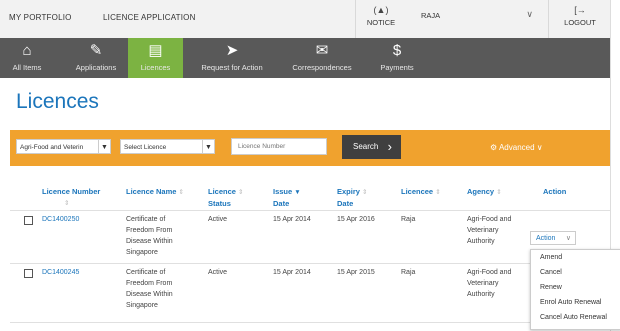  What do you see at coordinates (52, 147) in the screenshot?
I see `agency-select-value: Agri-Food and Veterin` at bounding box center [52, 147].